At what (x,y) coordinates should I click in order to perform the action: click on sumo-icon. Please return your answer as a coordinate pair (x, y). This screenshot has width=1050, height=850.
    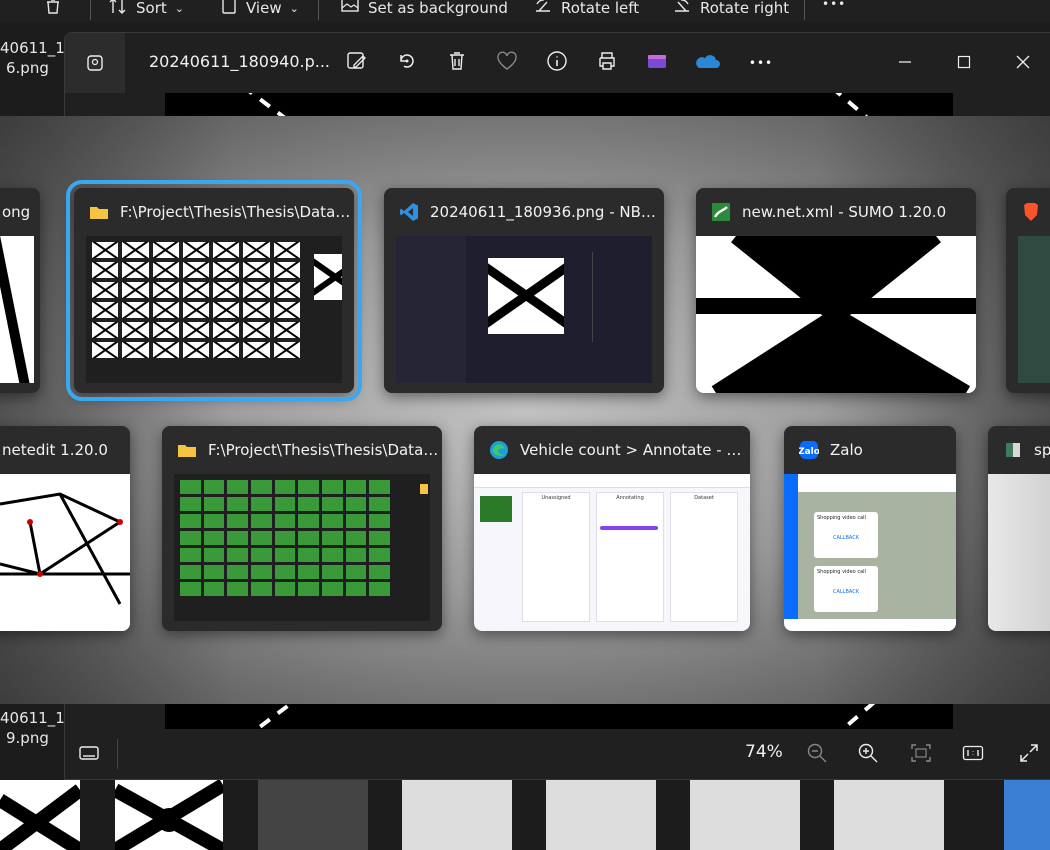
    Looking at the image, I should click on (721, 212).